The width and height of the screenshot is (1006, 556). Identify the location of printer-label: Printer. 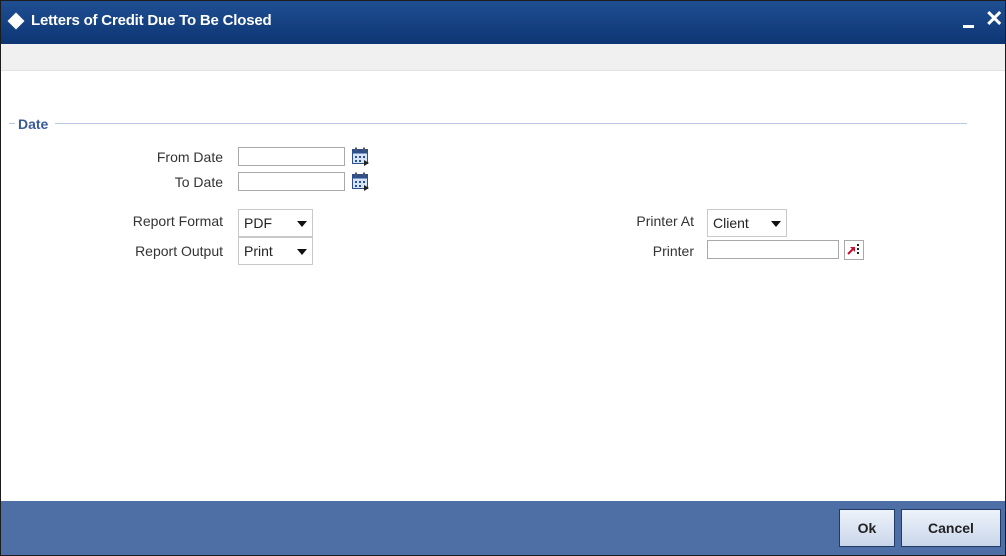
(673, 251).